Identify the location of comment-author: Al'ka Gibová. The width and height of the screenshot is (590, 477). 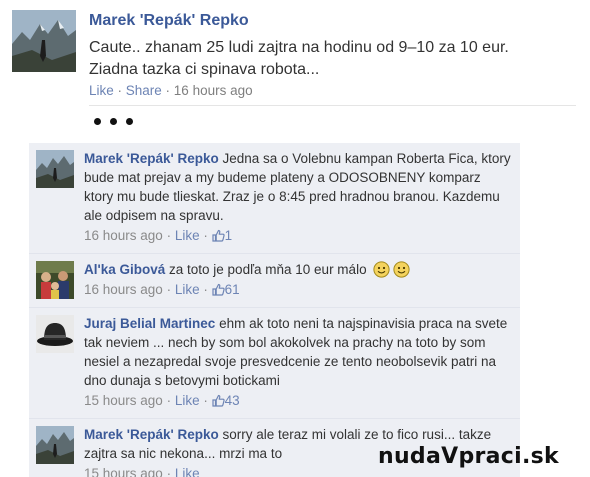
(124, 269).